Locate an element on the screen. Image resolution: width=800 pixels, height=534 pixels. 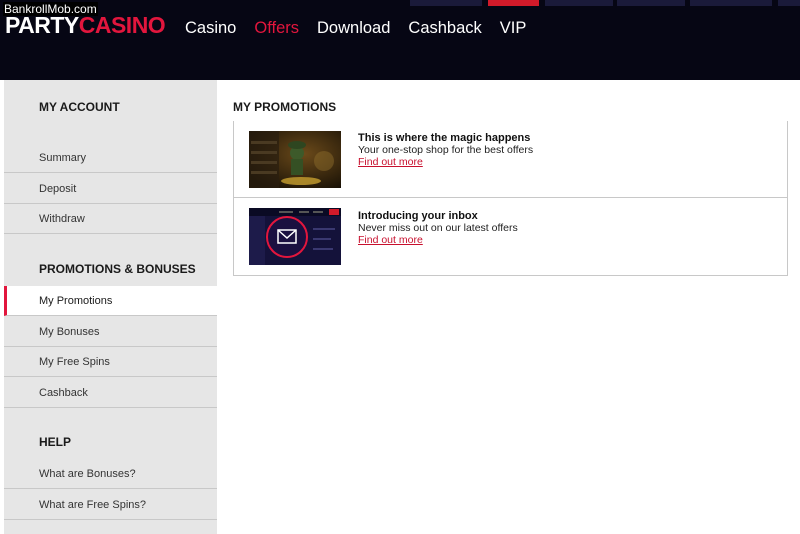
promo-title: This is where the magic happens is located at coordinates (444, 138).